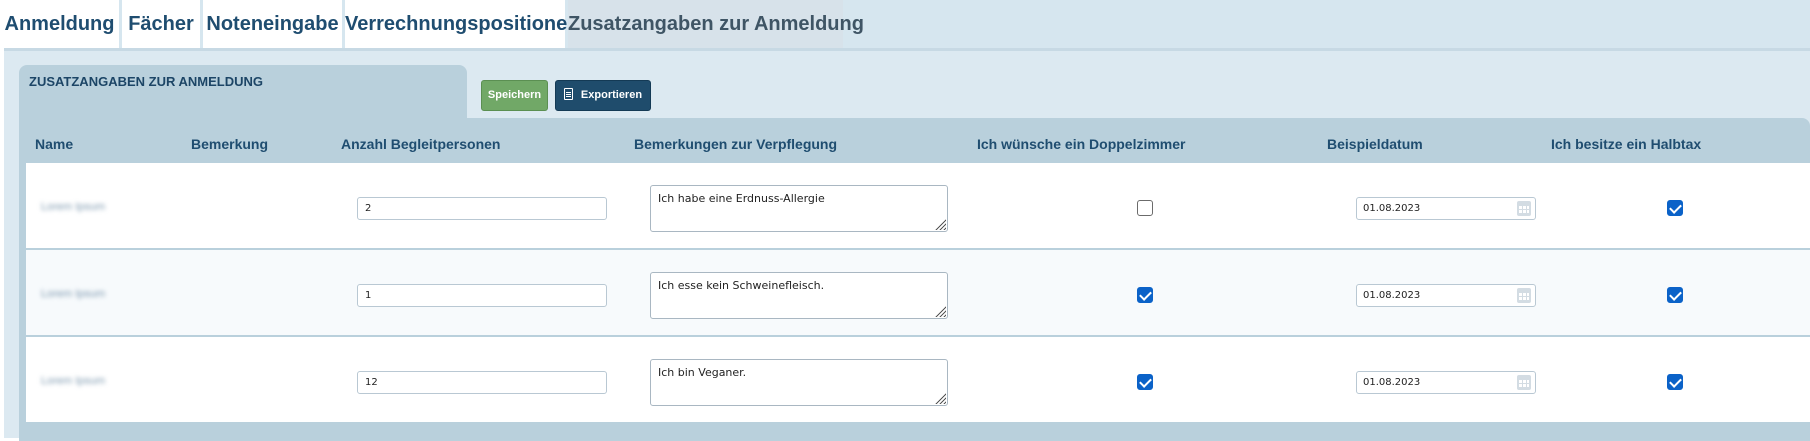 The width and height of the screenshot is (1810, 441). Describe the element at coordinates (611, 95) in the screenshot. I see `export-label: Exportieren` at that location.